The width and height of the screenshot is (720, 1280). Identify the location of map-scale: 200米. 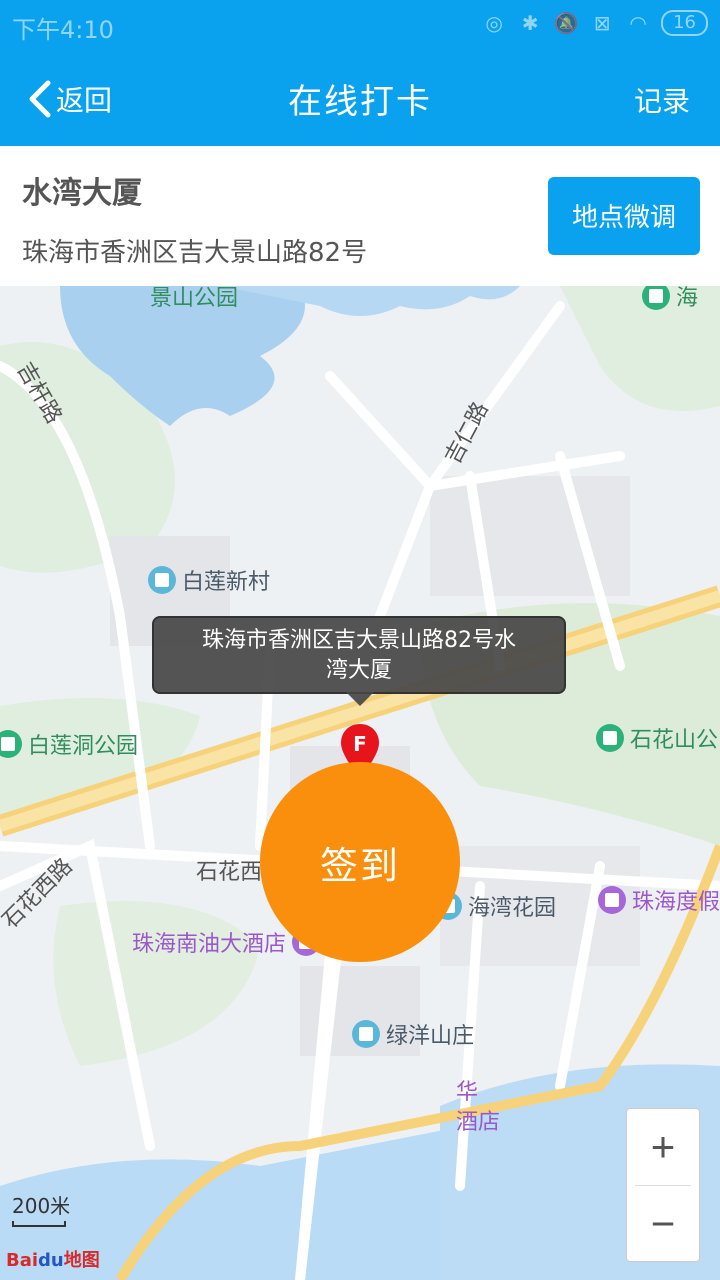
(41, 1208).